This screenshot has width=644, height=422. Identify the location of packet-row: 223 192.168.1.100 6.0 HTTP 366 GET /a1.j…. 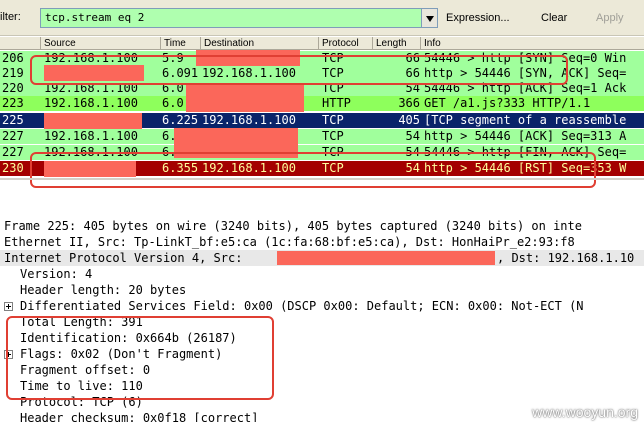
(322, 103).